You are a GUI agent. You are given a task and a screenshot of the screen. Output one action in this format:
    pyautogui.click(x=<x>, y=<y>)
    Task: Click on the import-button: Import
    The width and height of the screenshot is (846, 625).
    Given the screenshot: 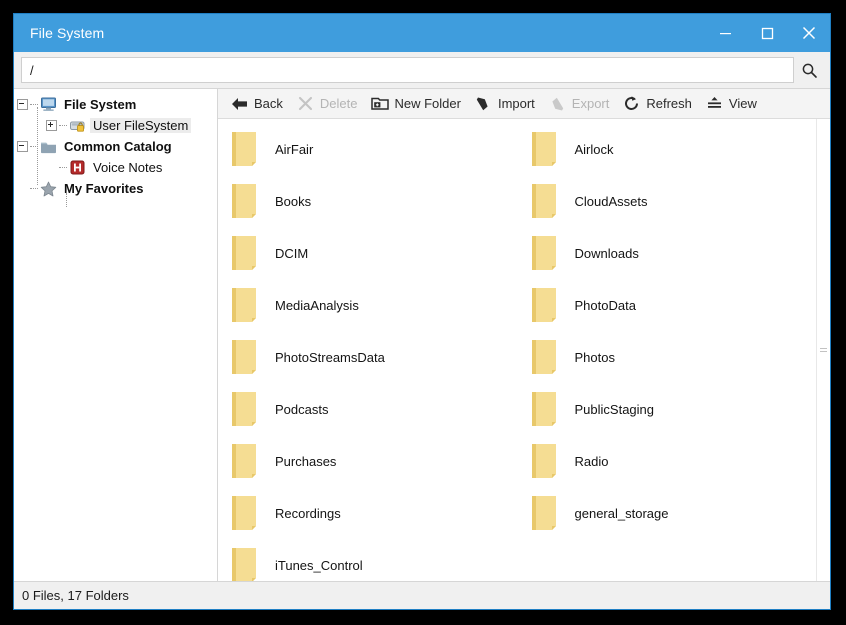 What is the action you would take?
    pyautogui.click(x=507, y=104)
    